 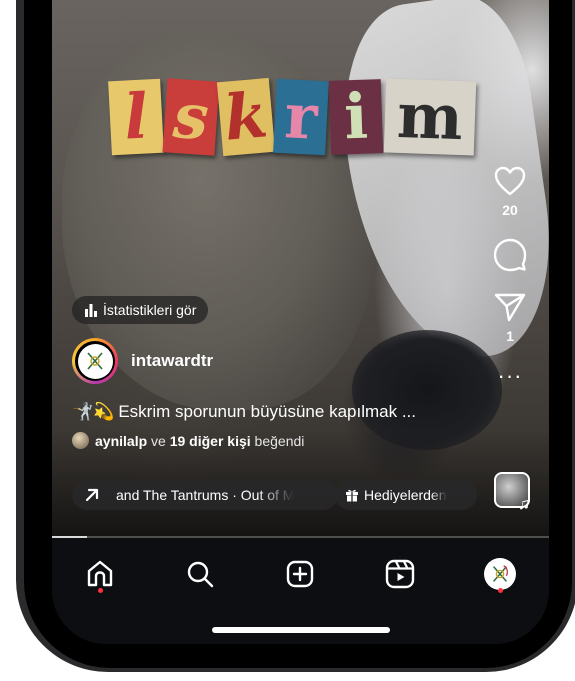 I want to click on caption-emojis: 🤺💫, so click(x=93, y=411).